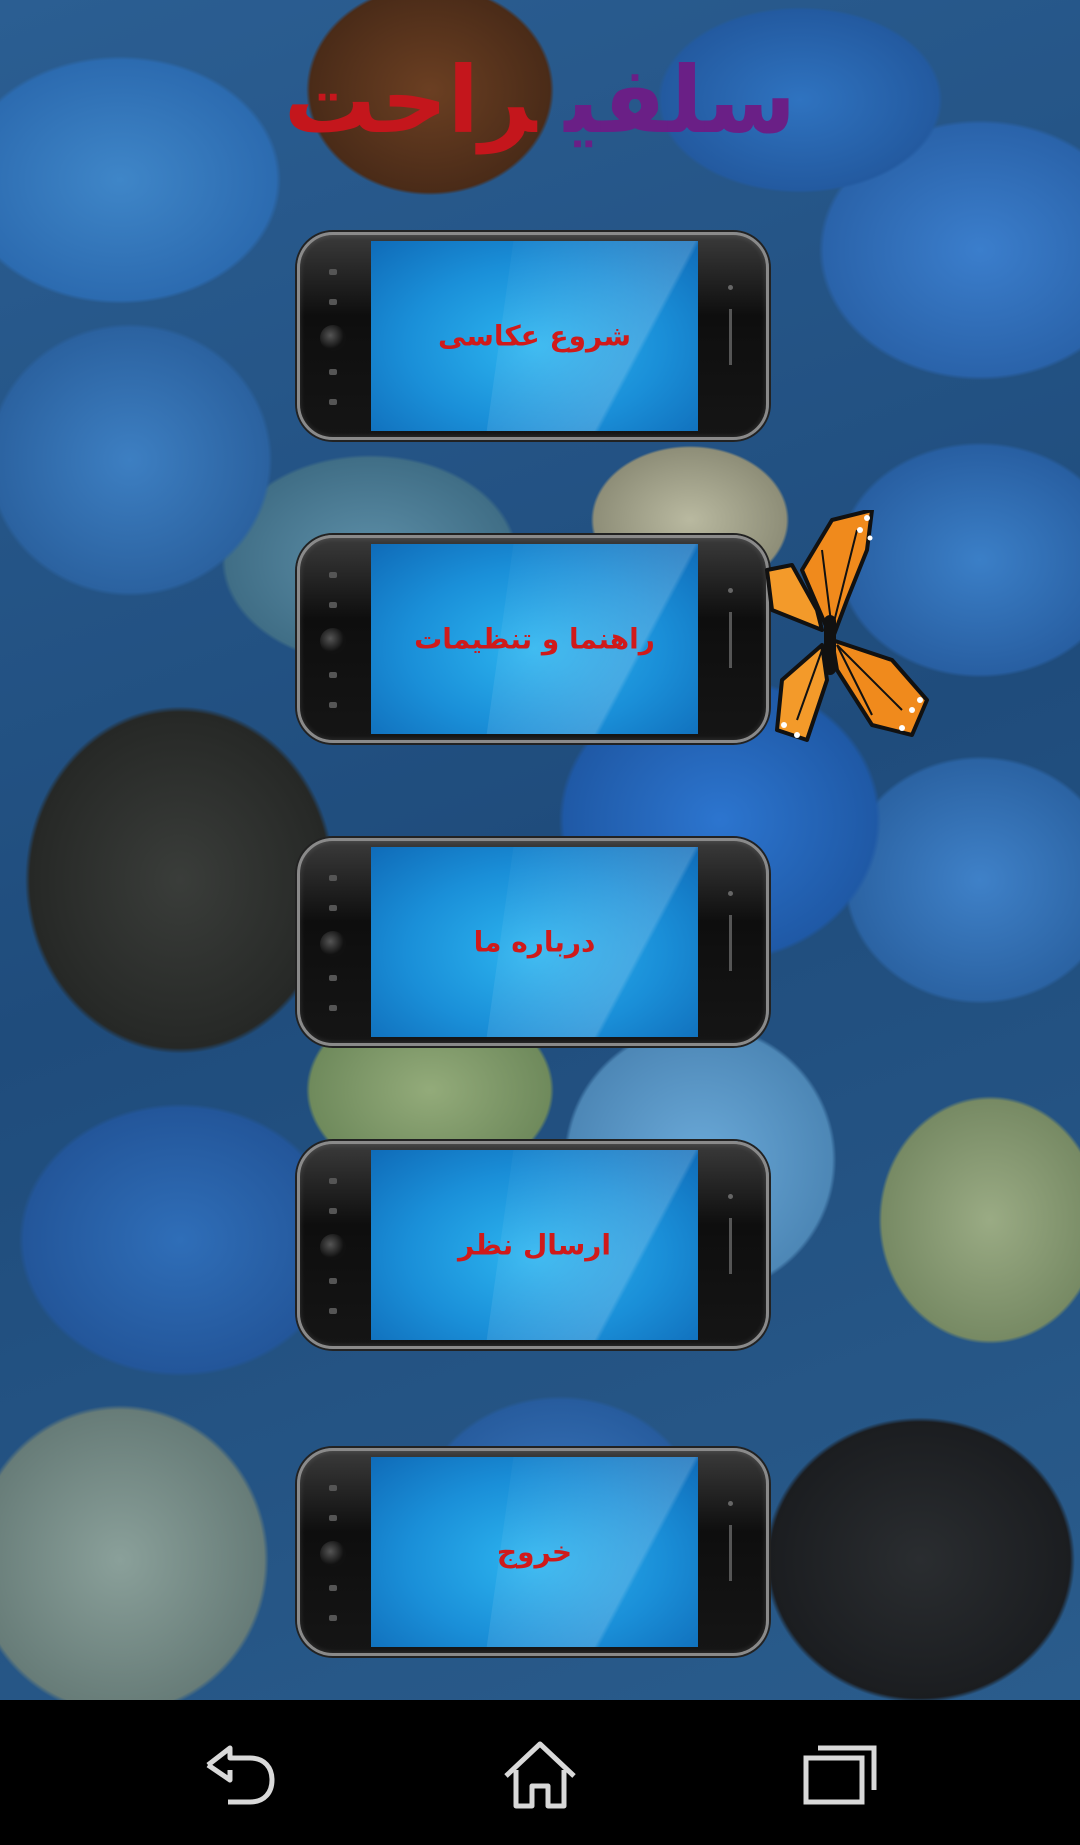  Describe the element at coordinates (680, 100) in the screenshot. I see `app-title-word1: سلفی` at that location.